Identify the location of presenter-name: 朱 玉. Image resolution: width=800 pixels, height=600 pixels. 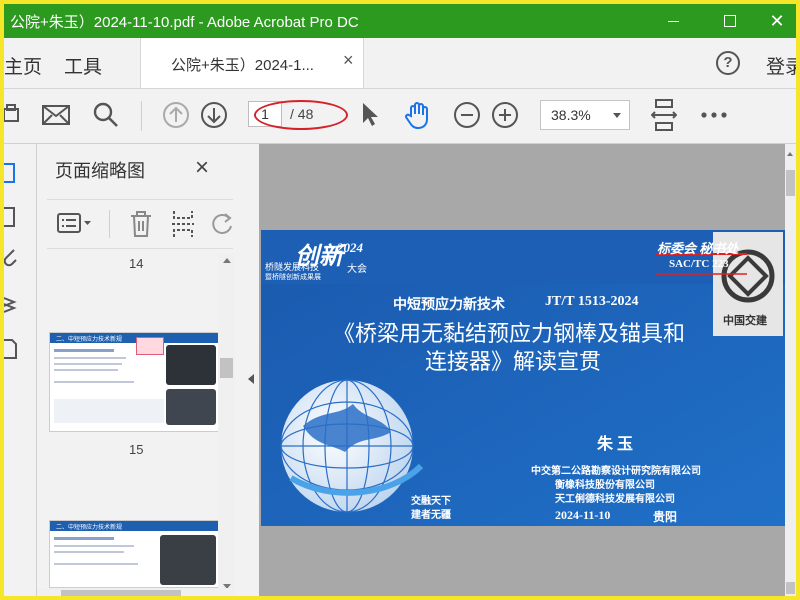
(615, 444).